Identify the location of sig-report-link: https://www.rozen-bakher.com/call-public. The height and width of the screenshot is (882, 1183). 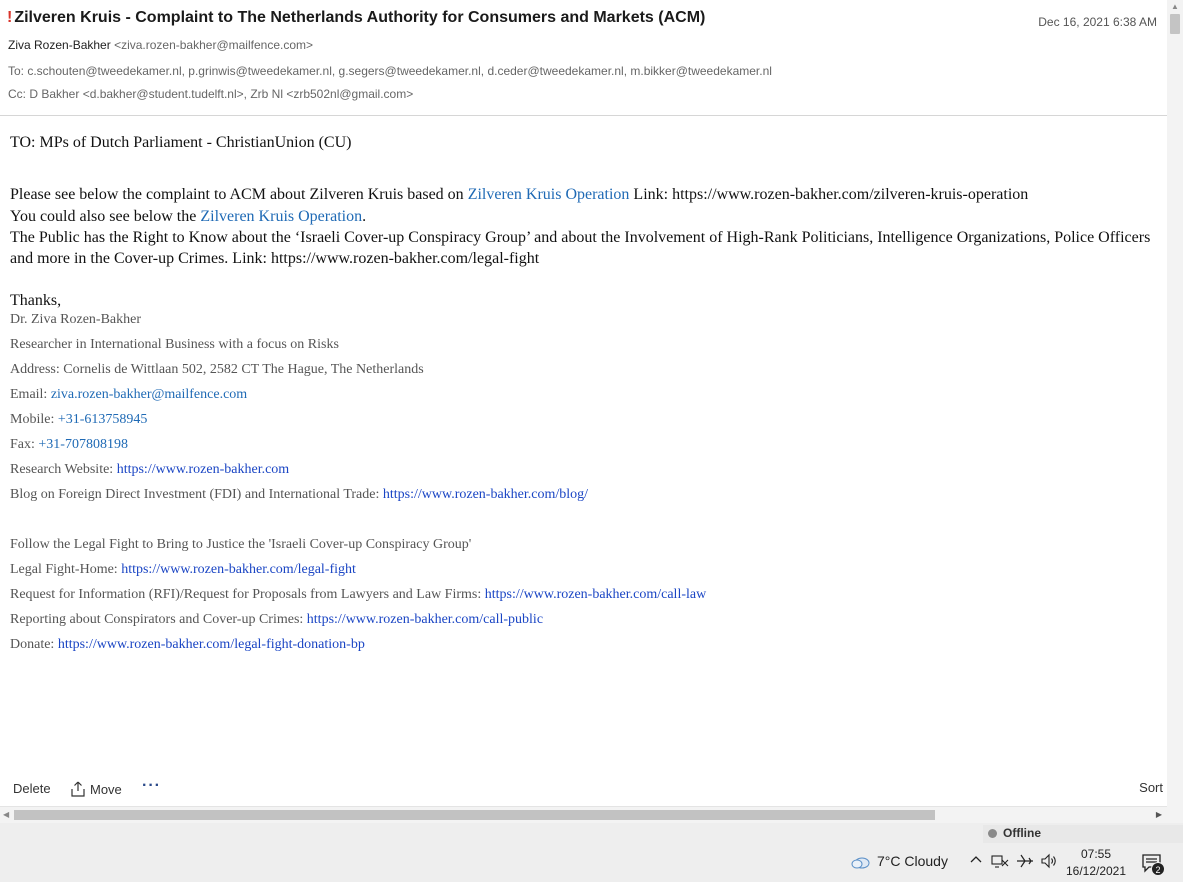
(425, 619).